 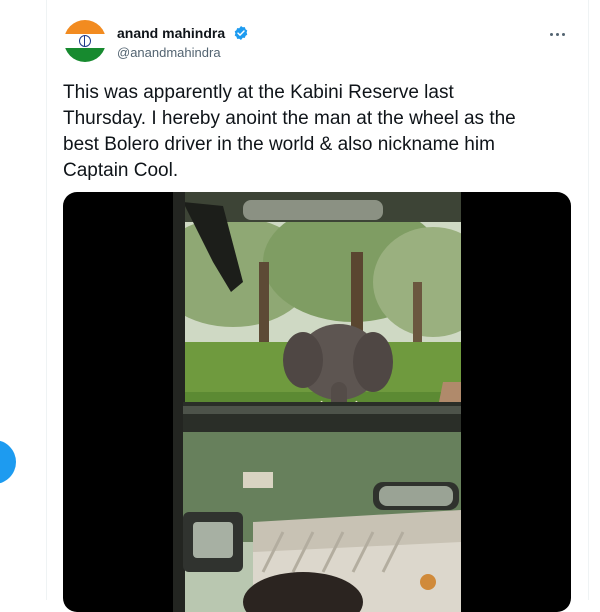 I want to click on right-column-edge, so click(x=594, y=300).